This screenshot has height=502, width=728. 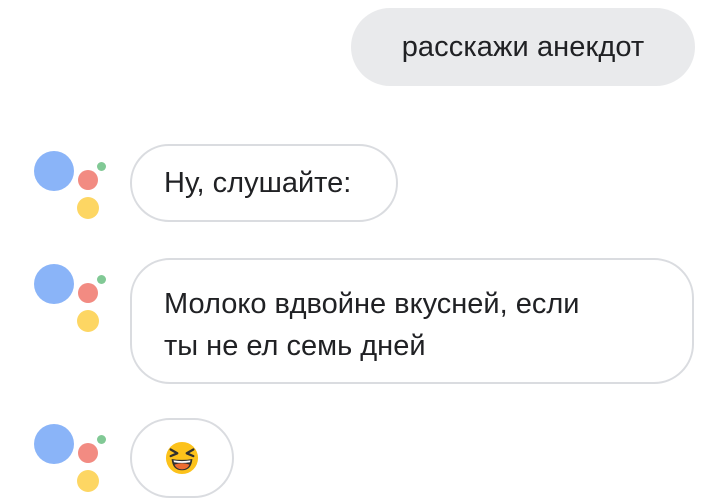 I want to click on assistant-message-bubble: Ну, слушайте:, so click(x=264, y=183).